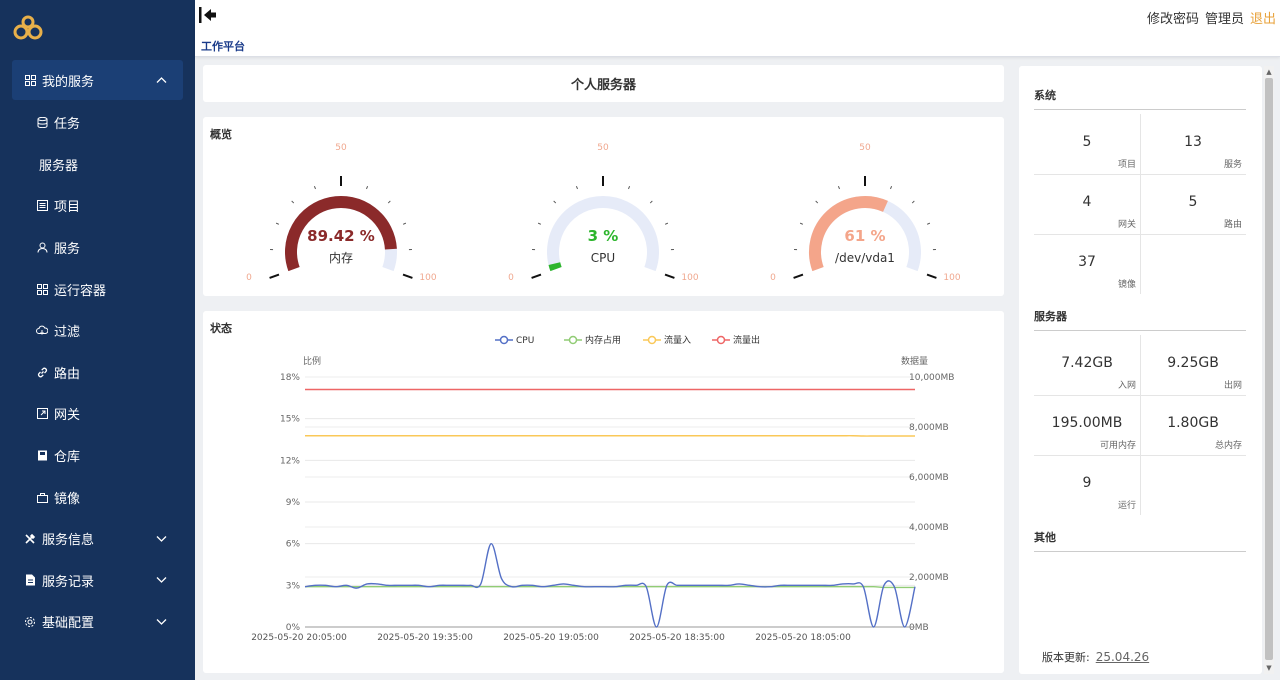  Describe the element at coordinates (97, 331) in the screenshot. I see `sidebar-item-6: 过滤` at that location.